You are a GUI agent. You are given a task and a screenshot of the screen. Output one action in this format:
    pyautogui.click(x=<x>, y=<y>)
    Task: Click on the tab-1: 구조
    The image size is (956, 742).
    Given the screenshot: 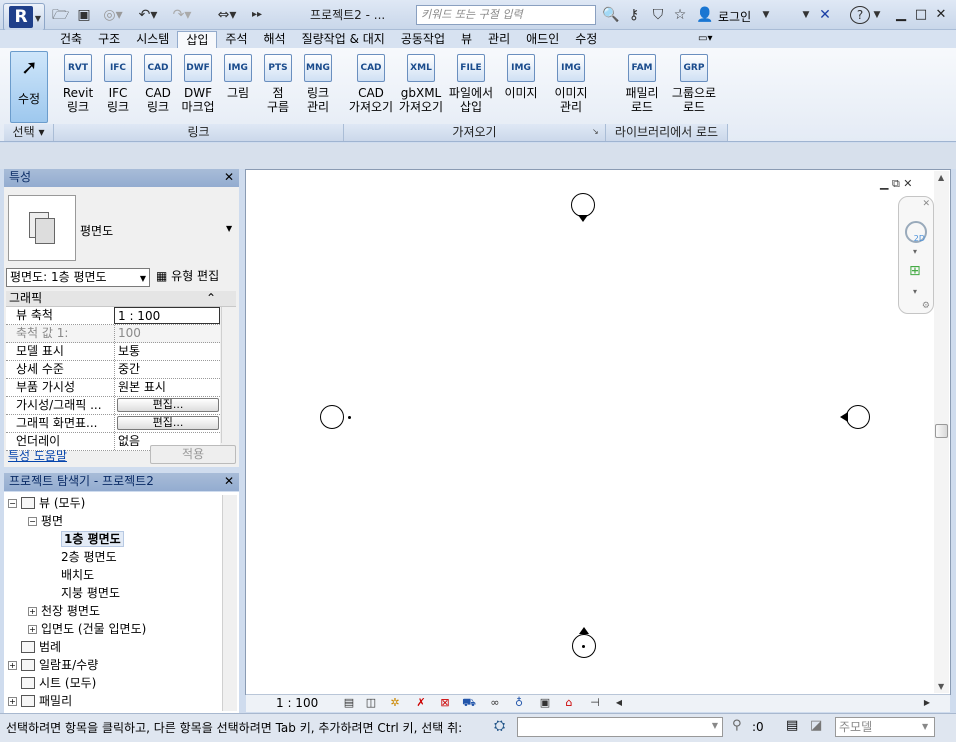 What is the action you would take?
    pyautogui.click(x=109, y=39)
    